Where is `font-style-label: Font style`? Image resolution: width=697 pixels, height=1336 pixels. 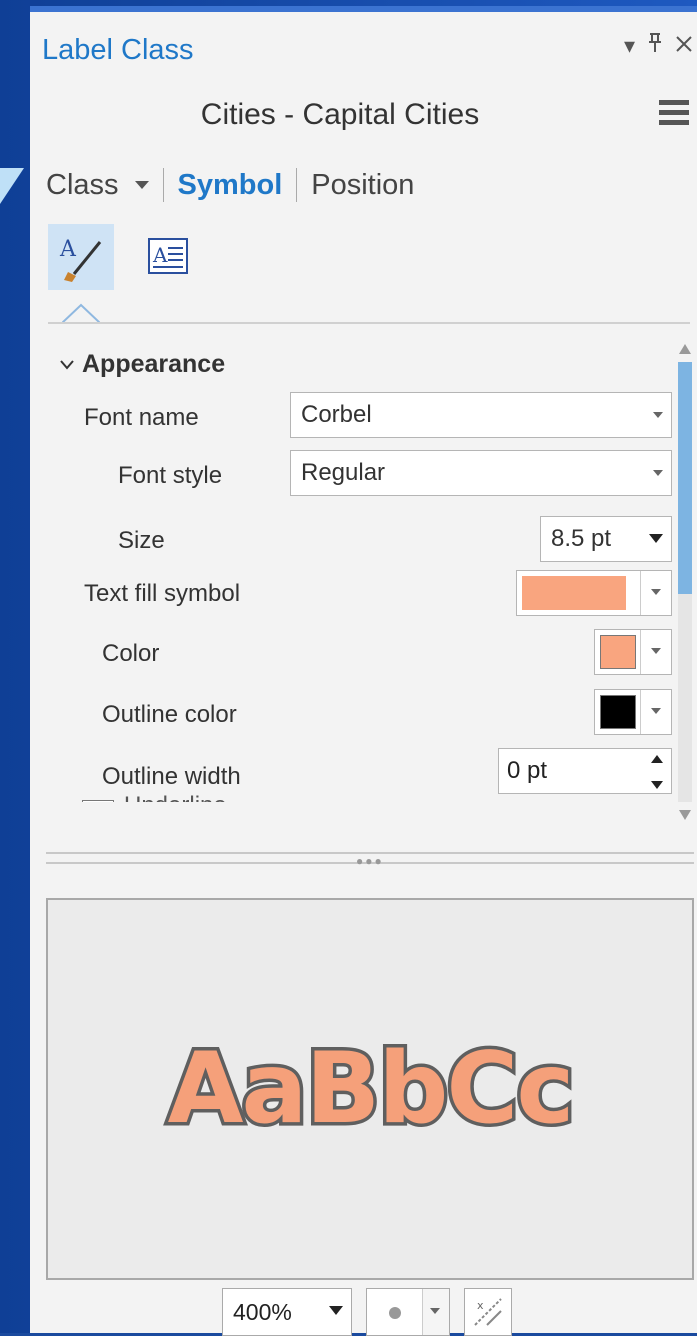
font-style-label: Font style is located at coordinates (170, 475).